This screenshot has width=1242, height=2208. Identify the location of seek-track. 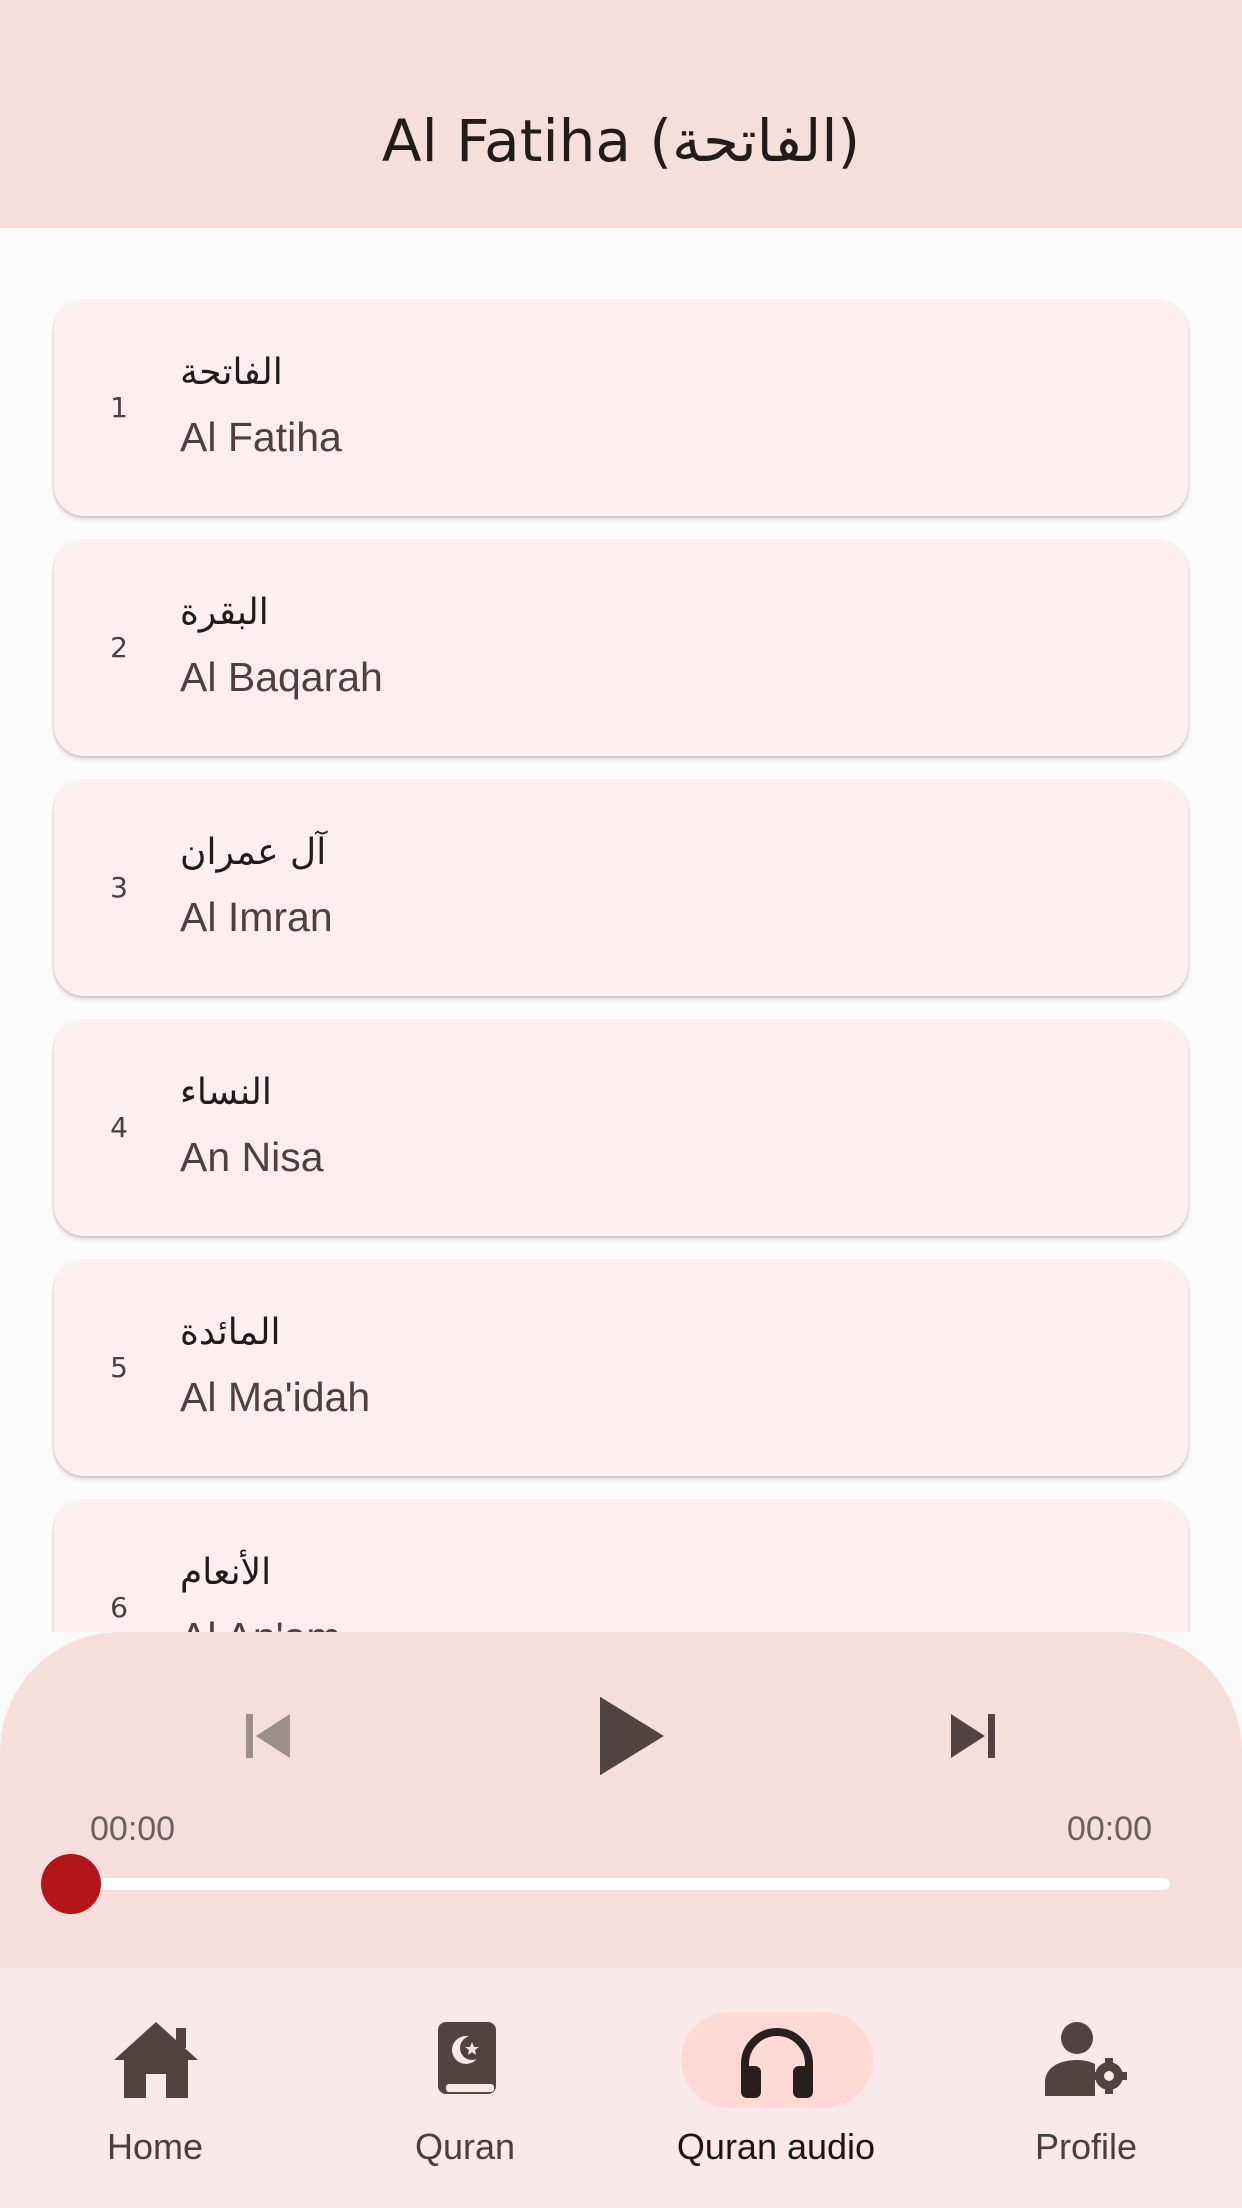
(621, 1884).